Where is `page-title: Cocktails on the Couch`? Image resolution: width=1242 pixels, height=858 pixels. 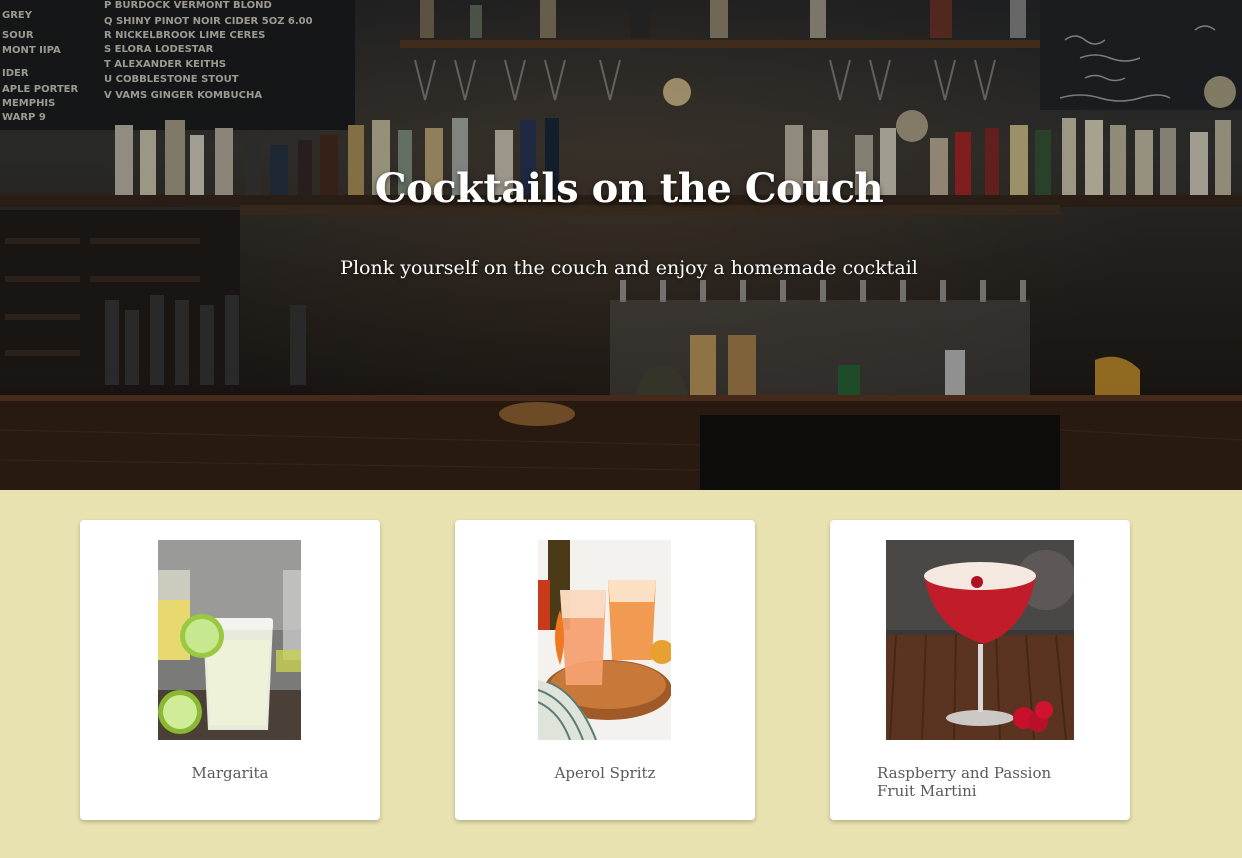
page-title: Cocktails on the Couch is located at coordinates (629, 188).